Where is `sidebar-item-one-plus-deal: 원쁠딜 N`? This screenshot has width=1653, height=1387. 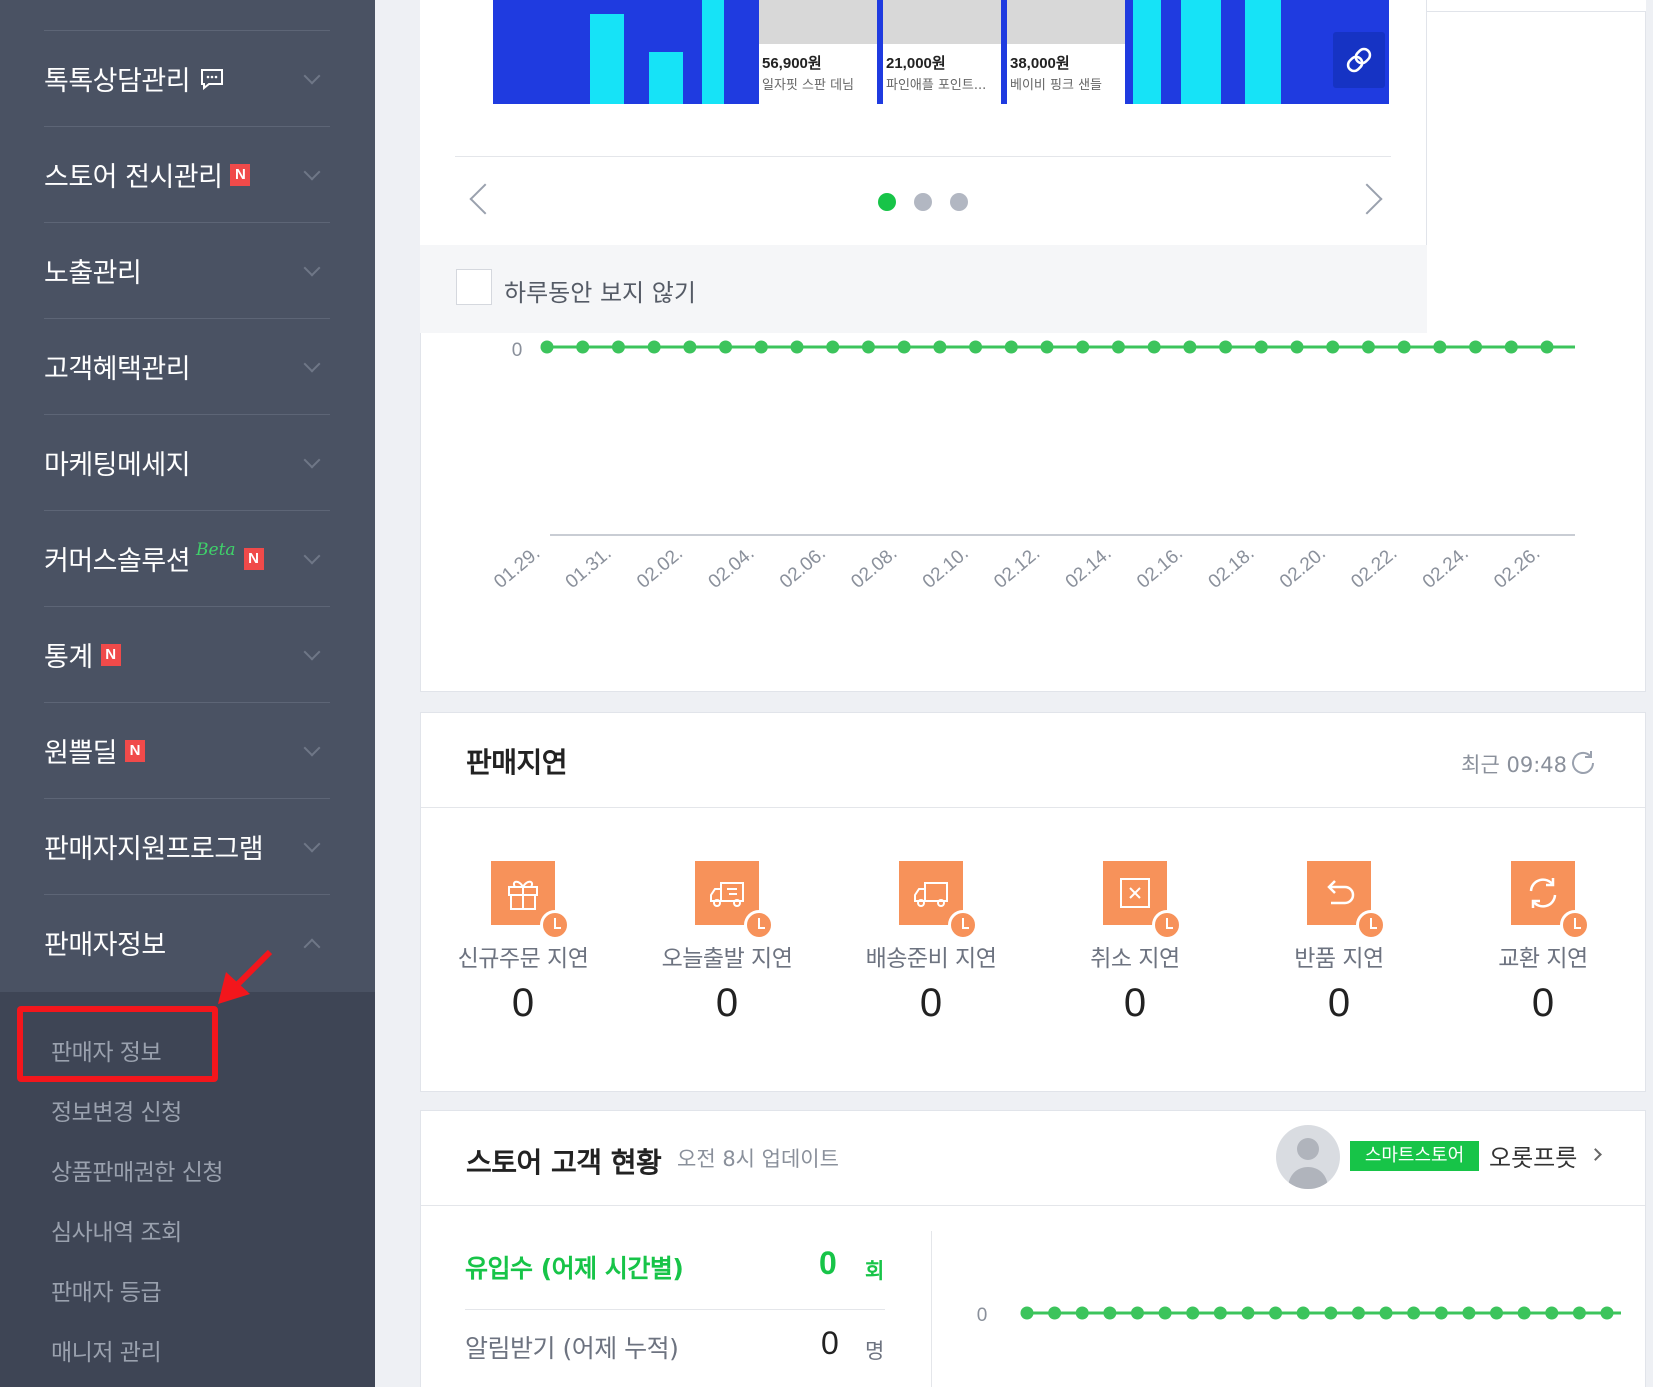 sidebar-item-one-plus-deal: 원쁠딜 N is located at coordinates (187, 750).